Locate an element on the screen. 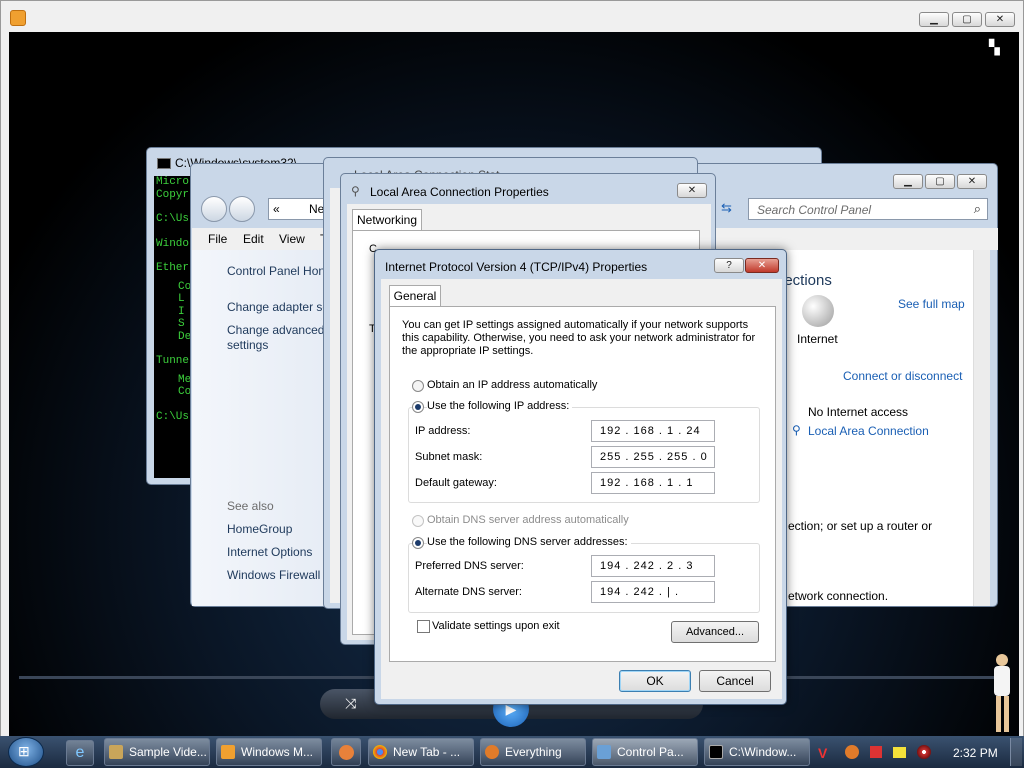 This screenshot has height=768, width=1024. cancel-button: Cancel is located at coordinates (735, 681).